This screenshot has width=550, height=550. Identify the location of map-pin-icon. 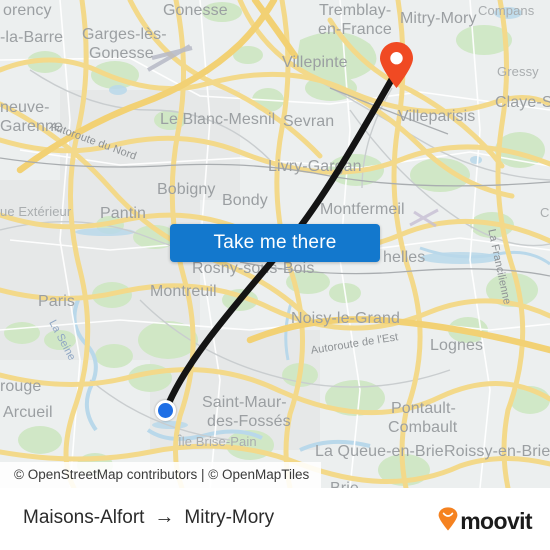
(396, 65).